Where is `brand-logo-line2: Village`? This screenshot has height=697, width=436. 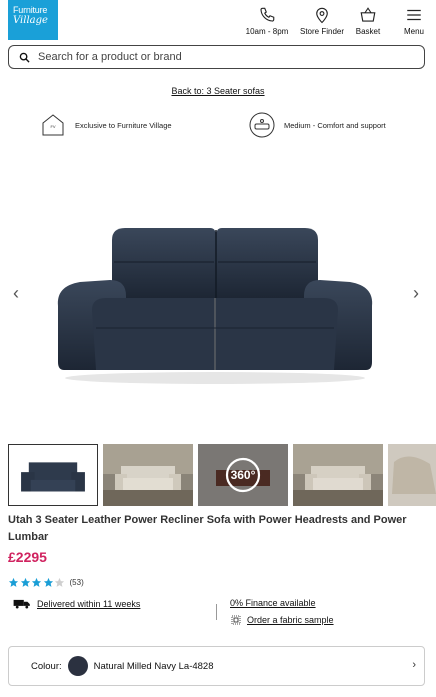 brand-logo-line2: Village is located at coordinates (30, 20).